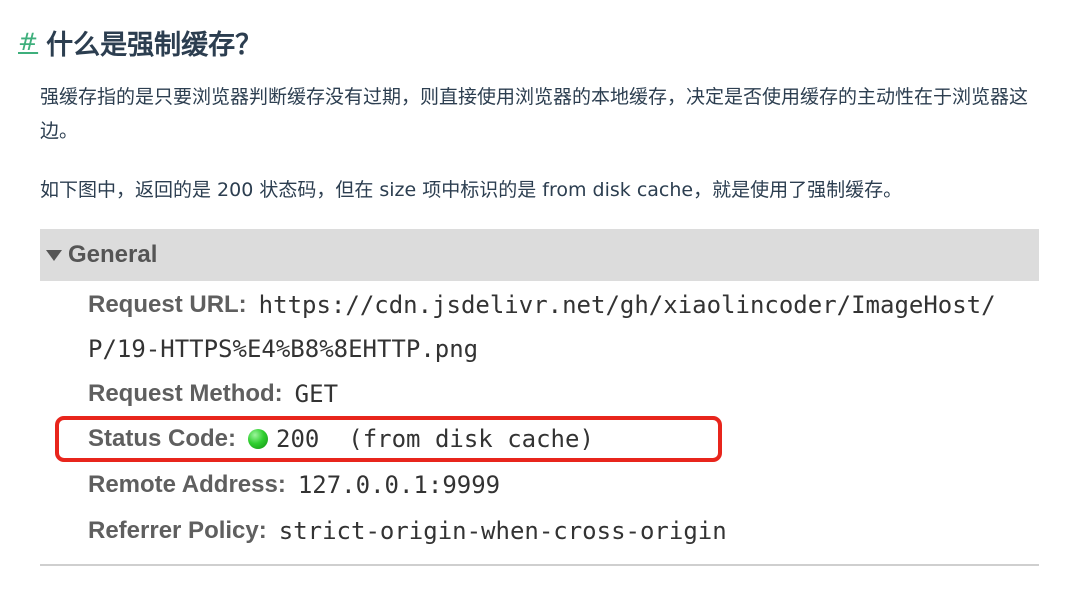 The image size is (1067, 589). I want to click on referrer-policy-value: strict-origin-when-cross-origin, so click(502, 531).